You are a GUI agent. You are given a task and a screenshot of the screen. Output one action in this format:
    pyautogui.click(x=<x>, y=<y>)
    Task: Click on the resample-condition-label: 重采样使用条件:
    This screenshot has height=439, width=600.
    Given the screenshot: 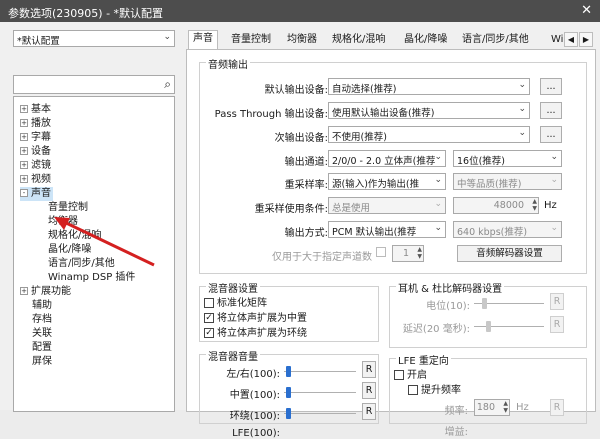 What is the action you would take?
    pyautogui.click(x=291, y=209)
    